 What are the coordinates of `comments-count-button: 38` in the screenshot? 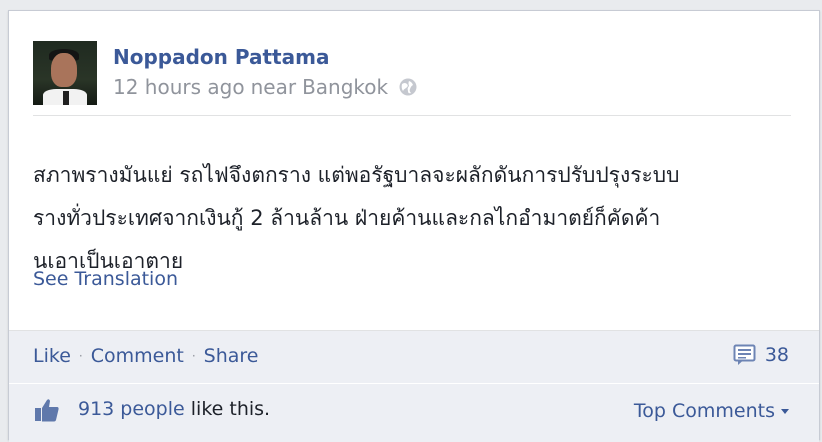 It's located at (761, 355).